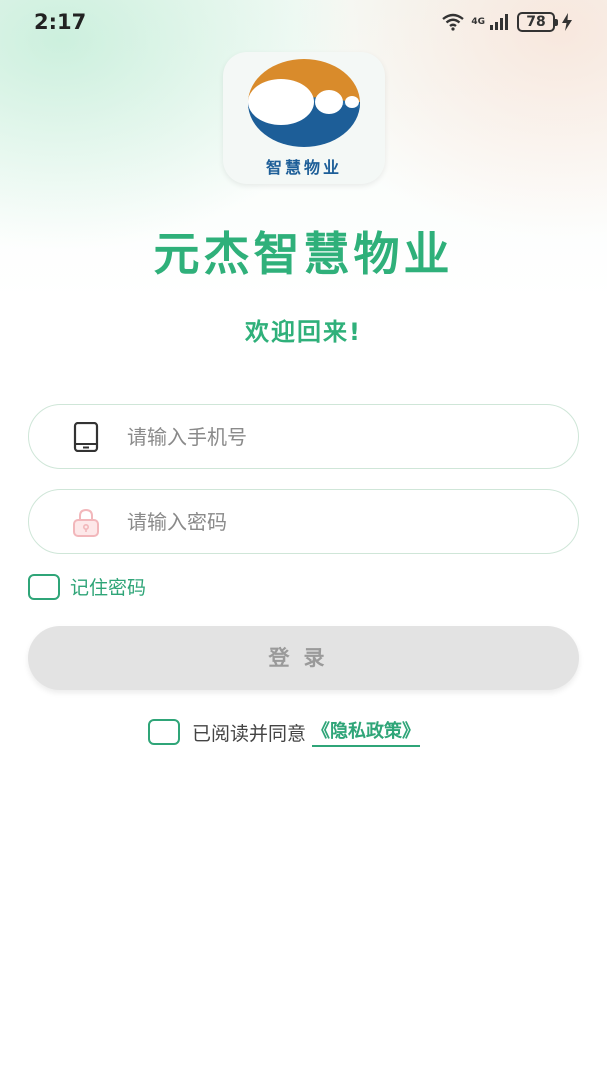 The width and height of the screenshot is (607, 1080). What do you see at coordinates (304, 118) in the screenshot?
I see `app-logo: 智慧物业` at bounding box center [304, 118].